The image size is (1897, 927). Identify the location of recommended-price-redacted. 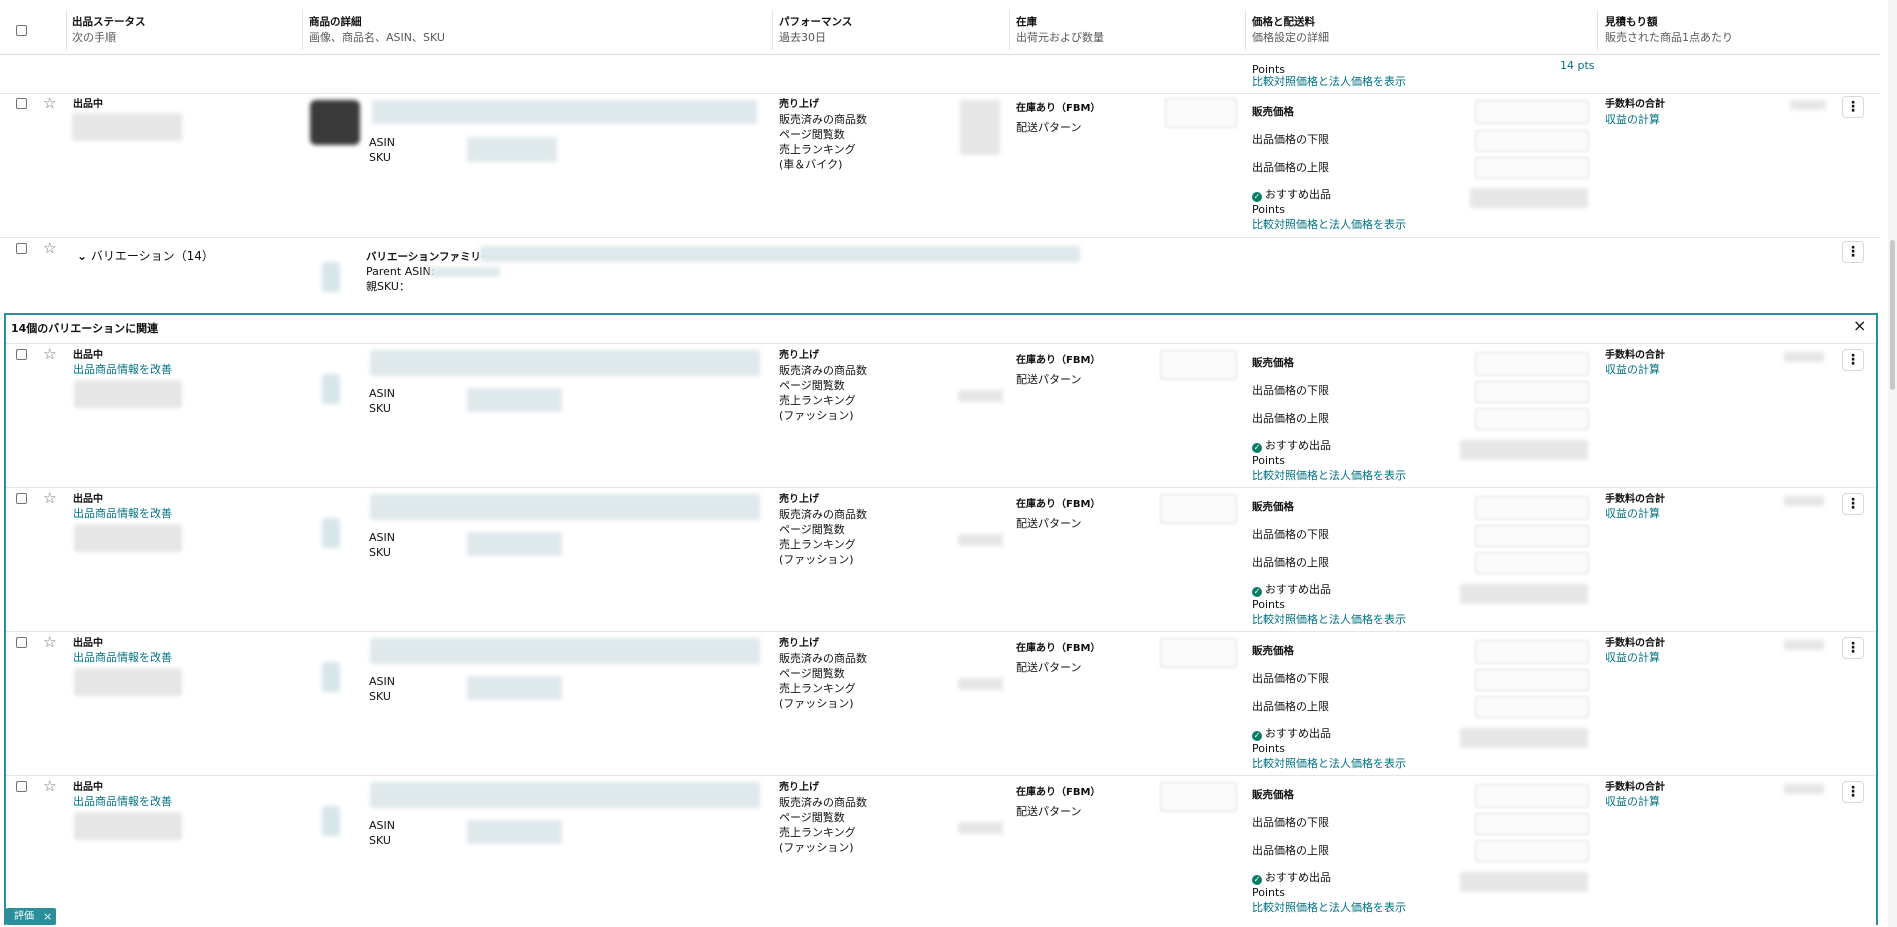
(1524, 450).